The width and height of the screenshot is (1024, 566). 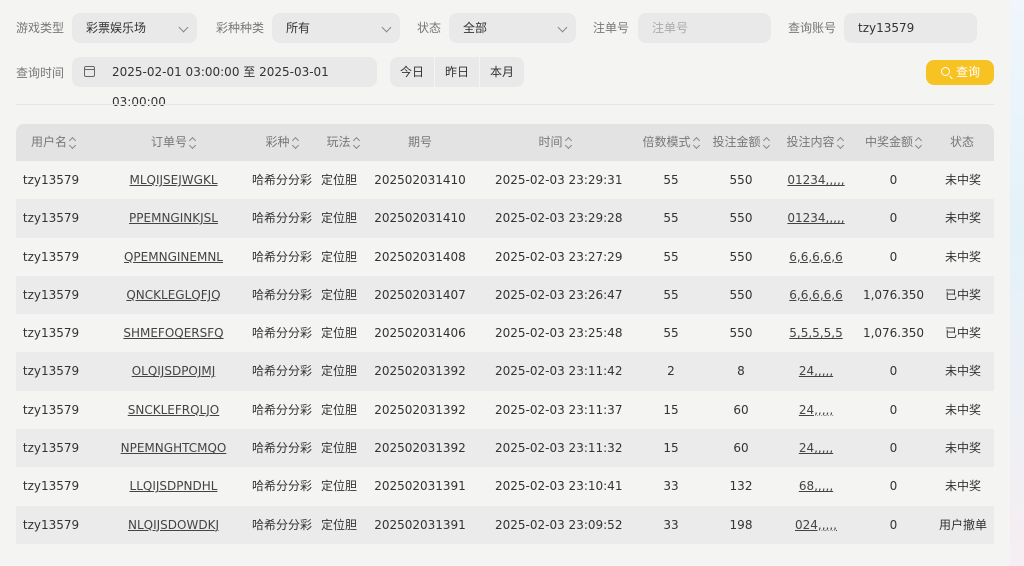 I want to click on col-play: 玩法, so click(x=343, y=142).